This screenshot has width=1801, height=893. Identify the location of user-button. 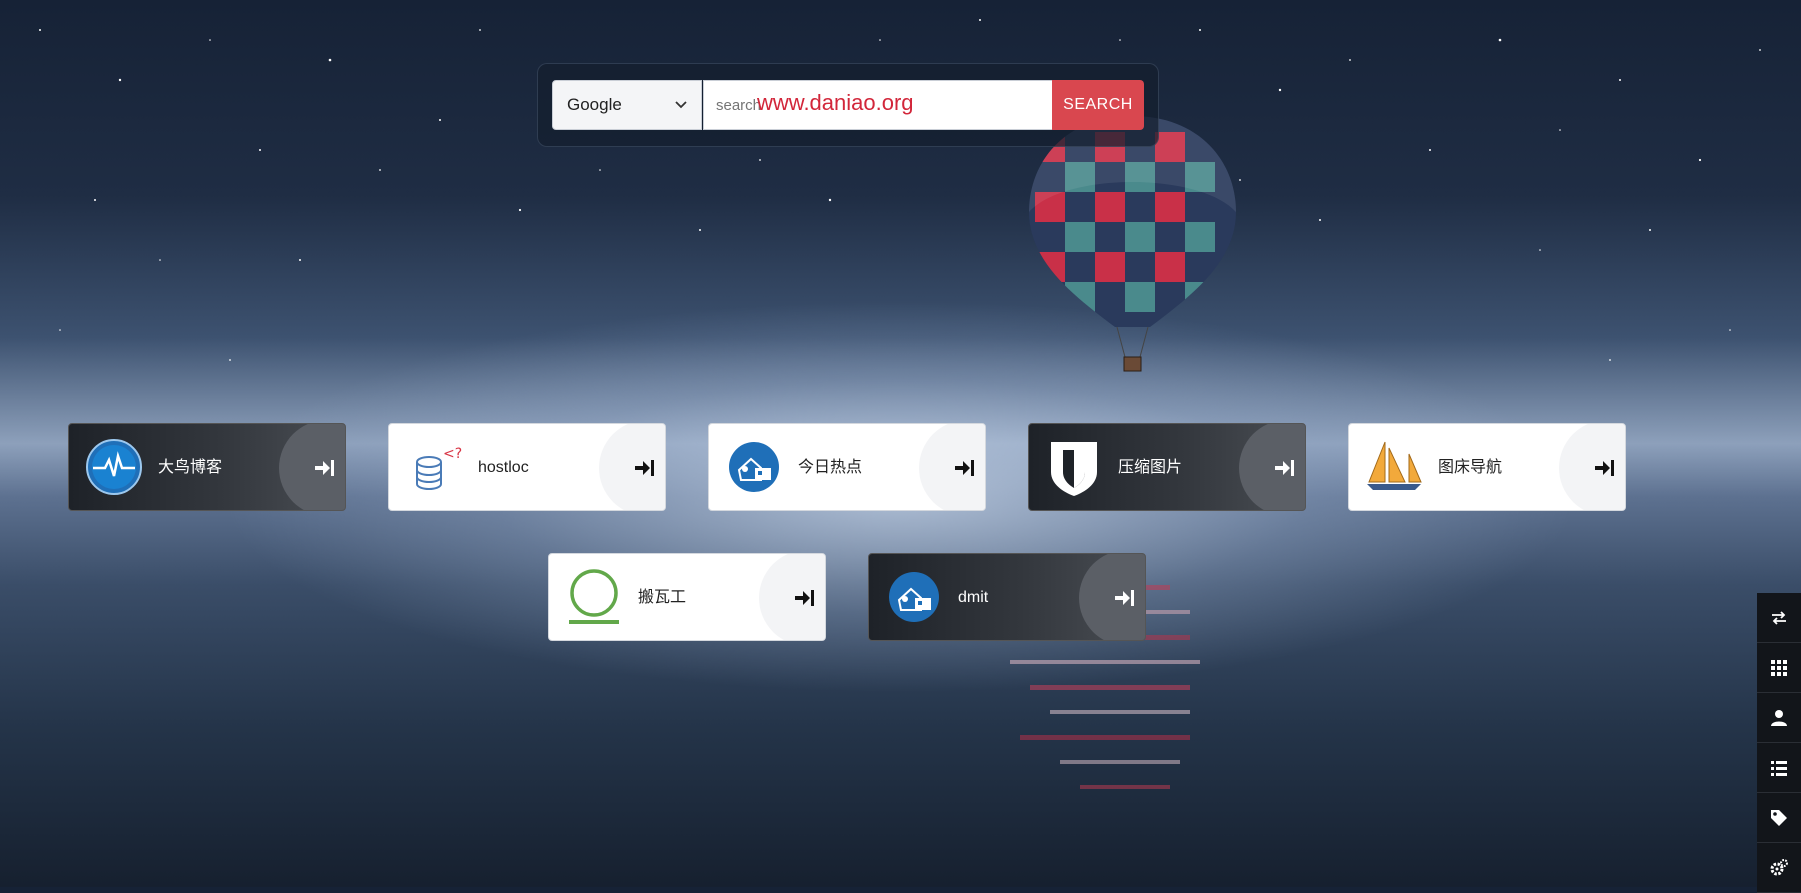
(1779, 718).